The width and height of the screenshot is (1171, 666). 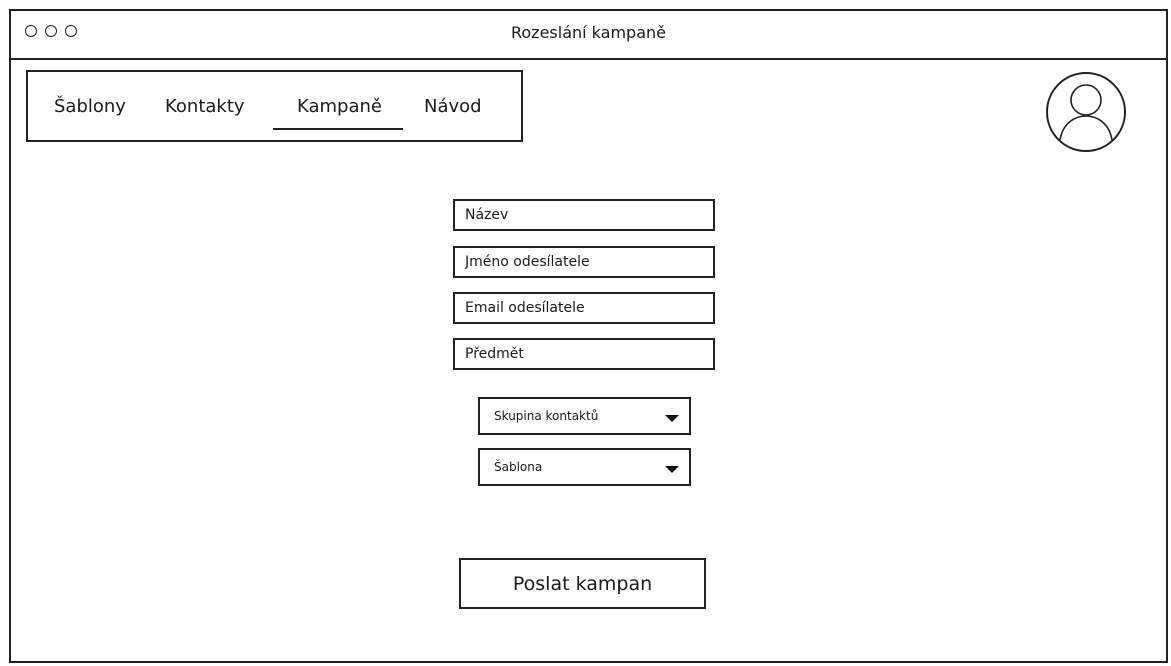 I want to click on contact-group-select: Skupina kontaktů, so click(x=584, y=416).